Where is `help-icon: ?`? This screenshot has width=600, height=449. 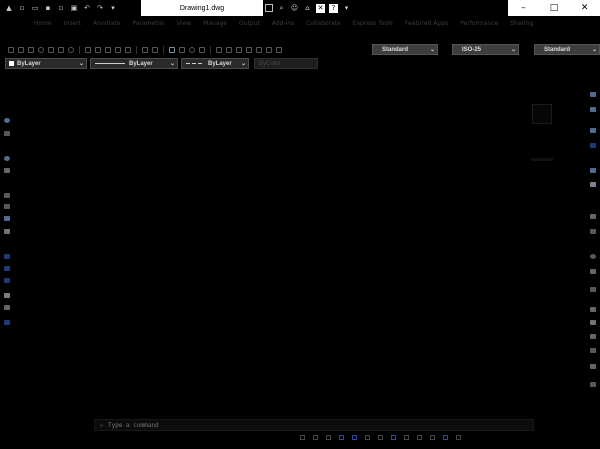 help-icon: ? is located at coordinates (333, 8).